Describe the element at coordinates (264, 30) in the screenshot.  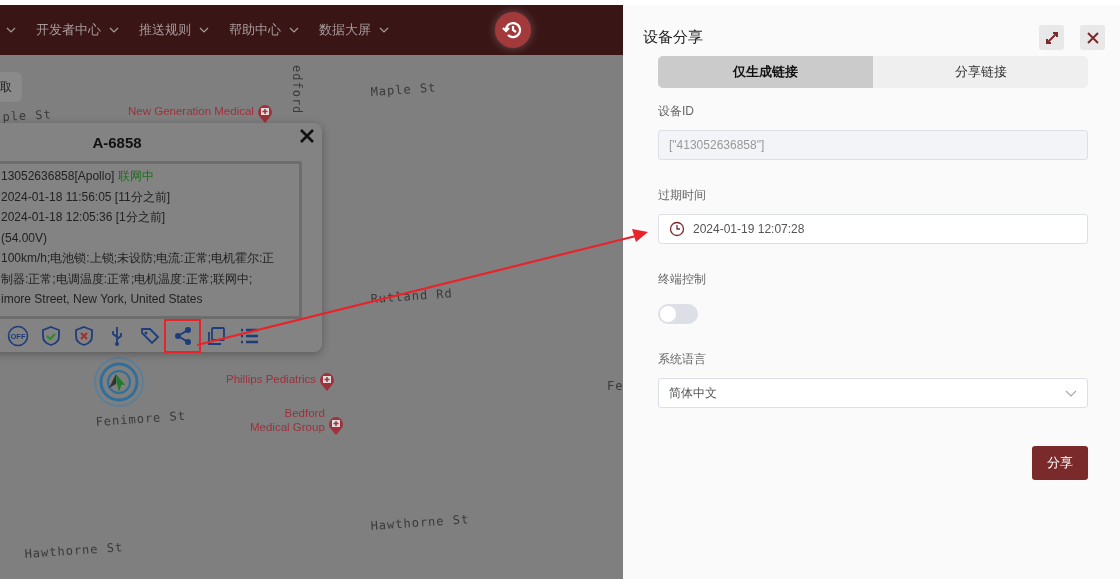
I see `nav-menu-item: 帮助中心` at that location.